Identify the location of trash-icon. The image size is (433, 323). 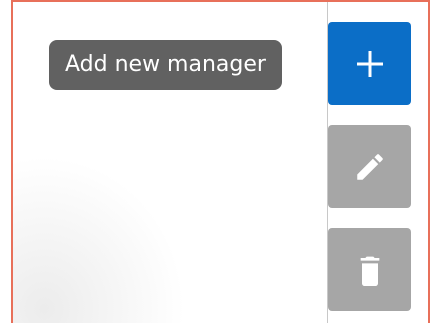
(369, 271).